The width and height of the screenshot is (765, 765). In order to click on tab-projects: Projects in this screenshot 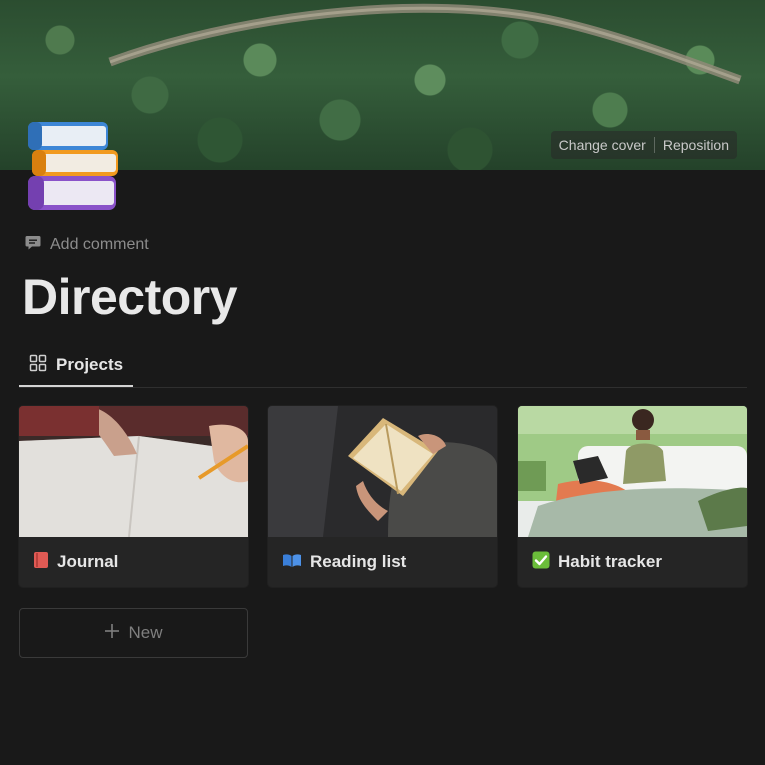, I will do `click(76, 366)`.